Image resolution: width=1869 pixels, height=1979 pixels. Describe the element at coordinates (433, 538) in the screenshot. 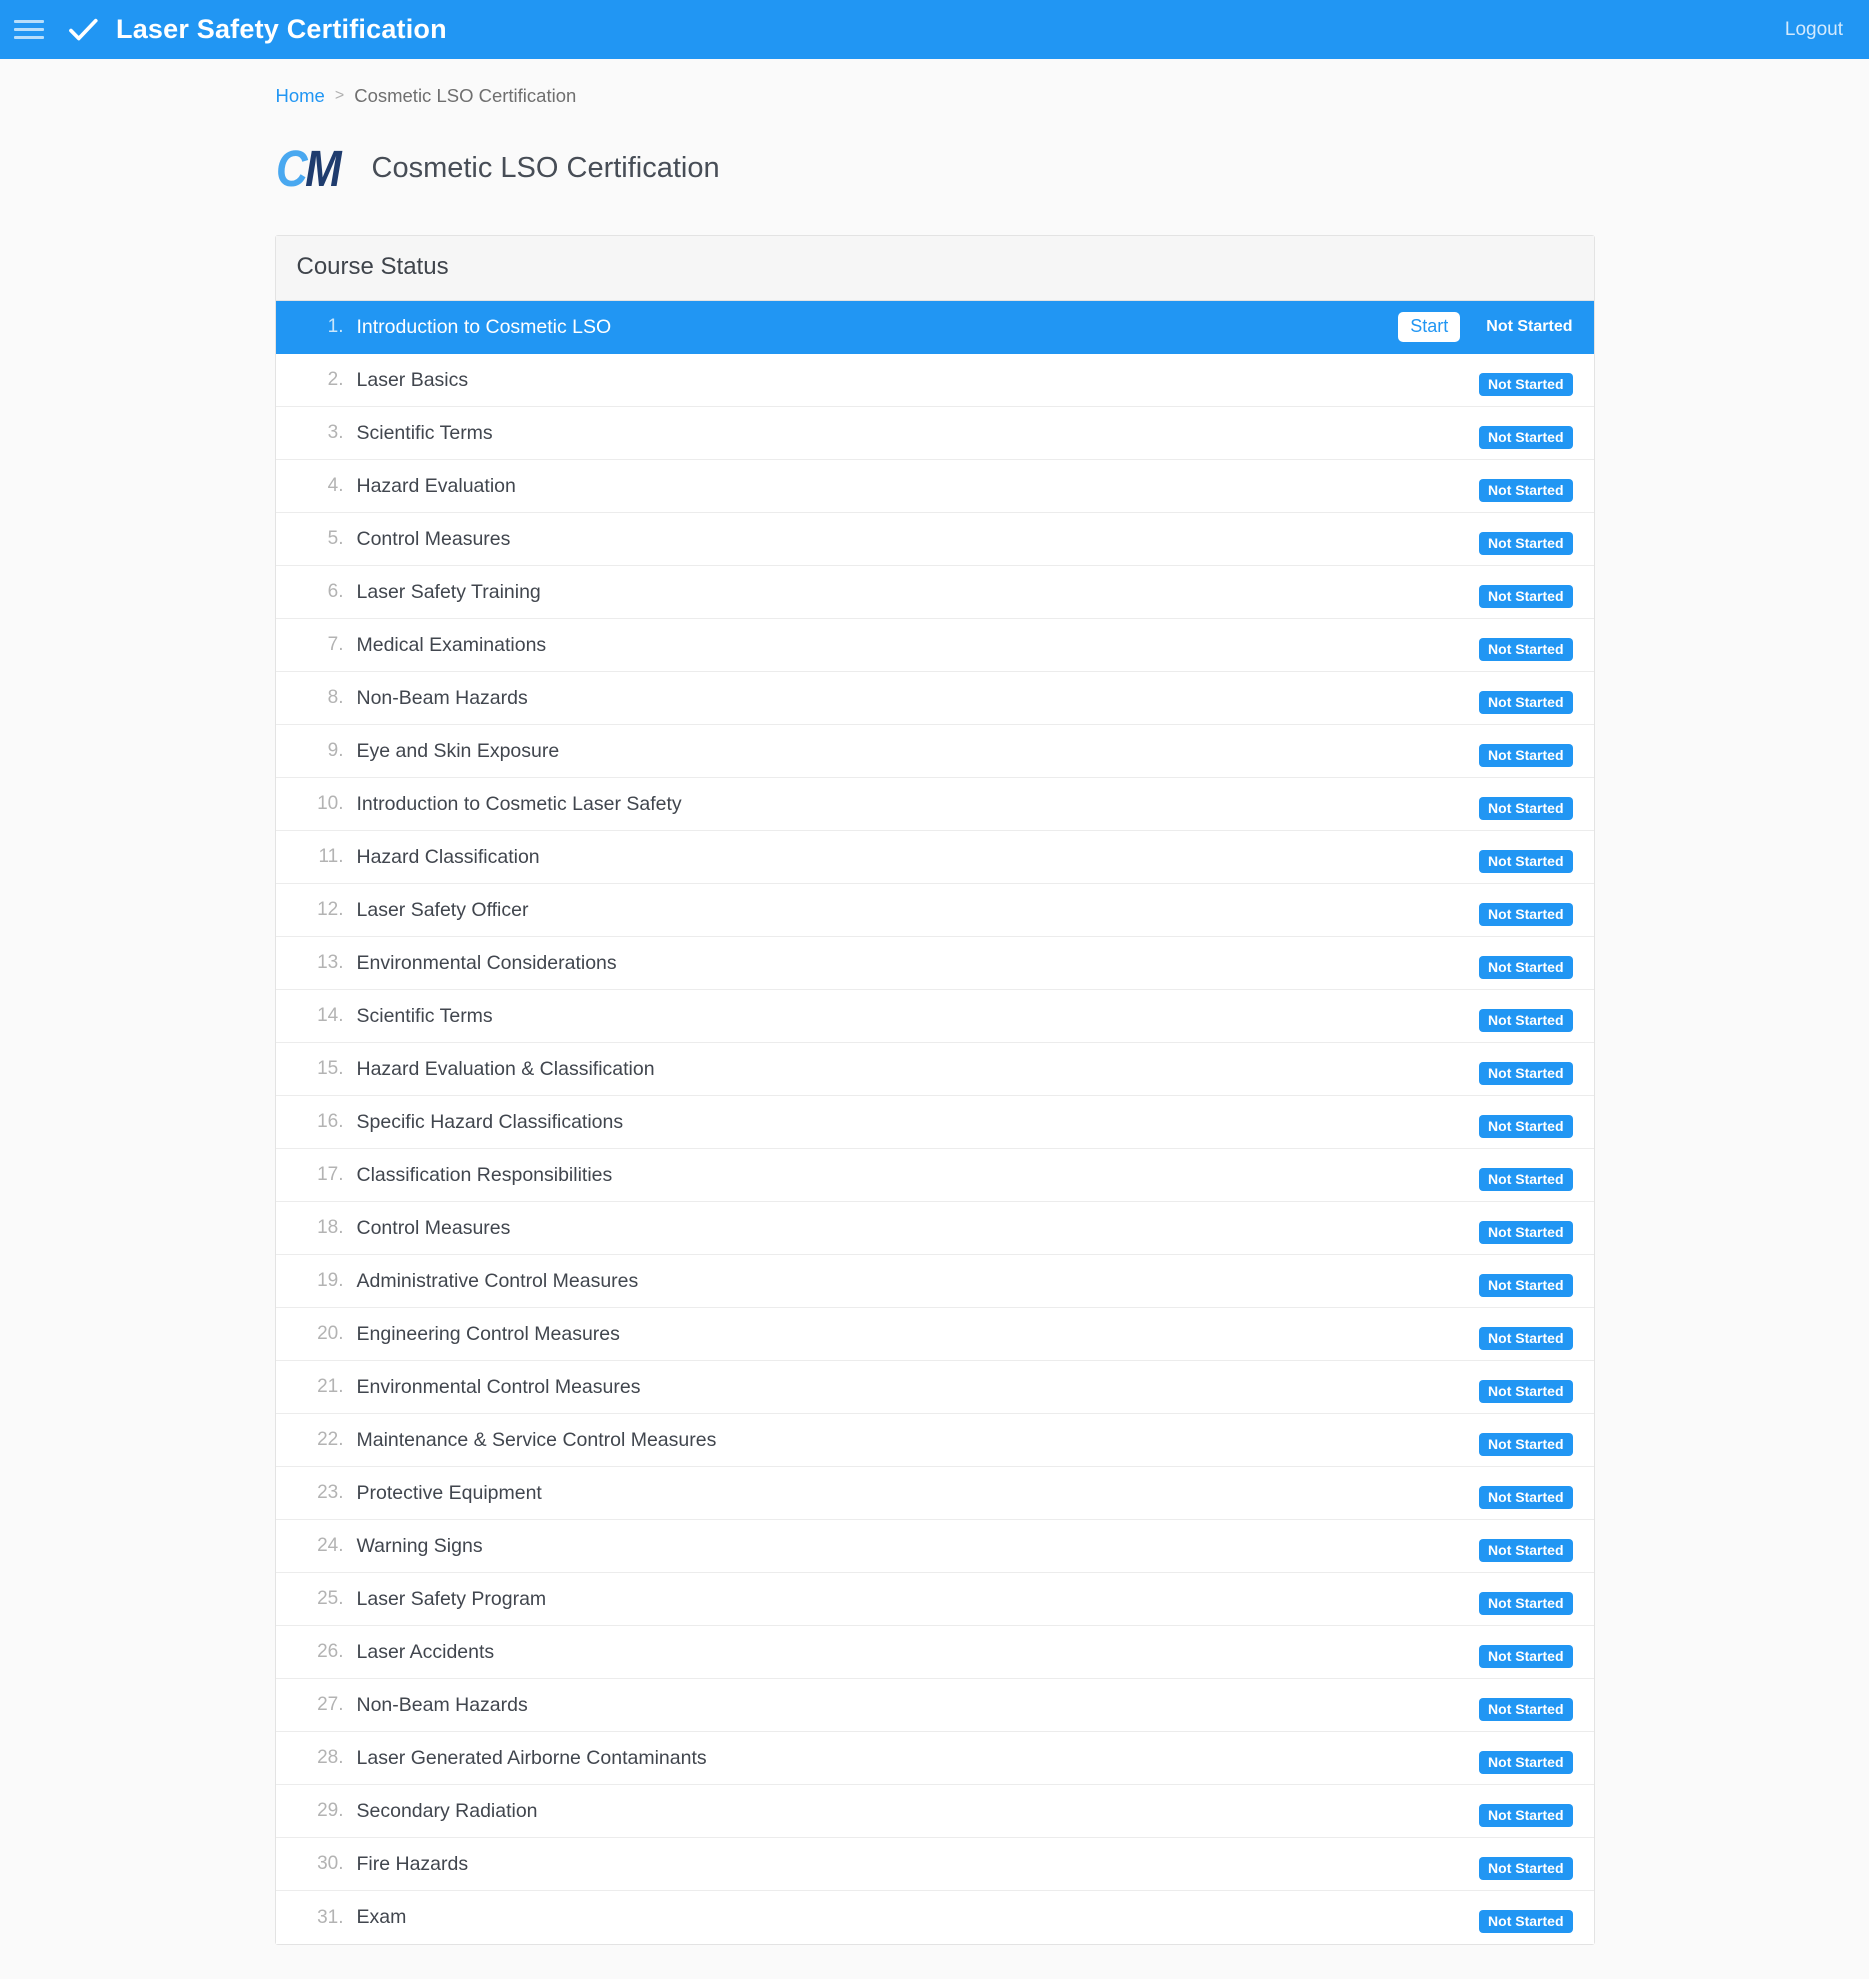

I see `course-row-title: Control Measures` at that location.